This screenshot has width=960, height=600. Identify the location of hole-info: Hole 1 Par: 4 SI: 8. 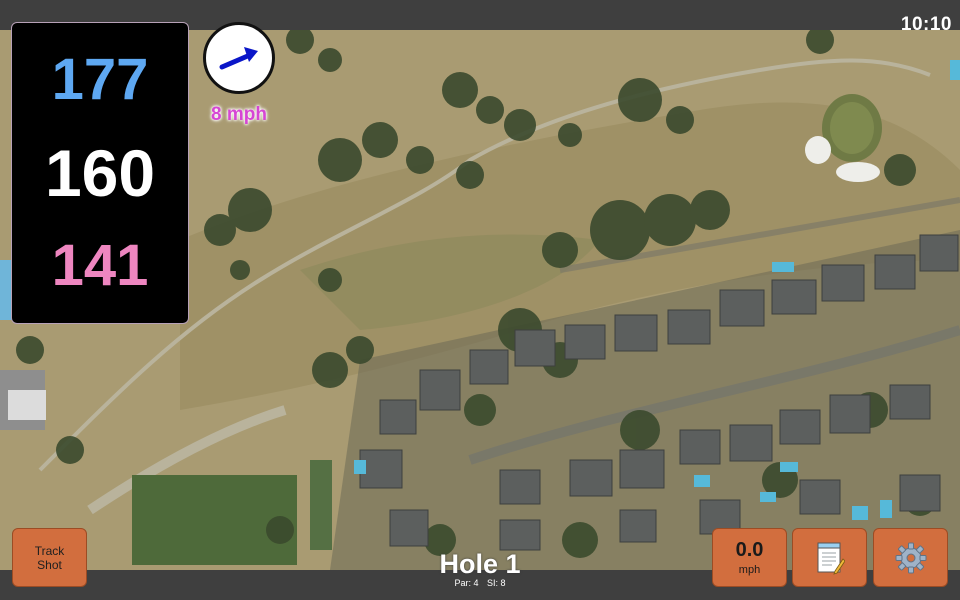
(480, 569).